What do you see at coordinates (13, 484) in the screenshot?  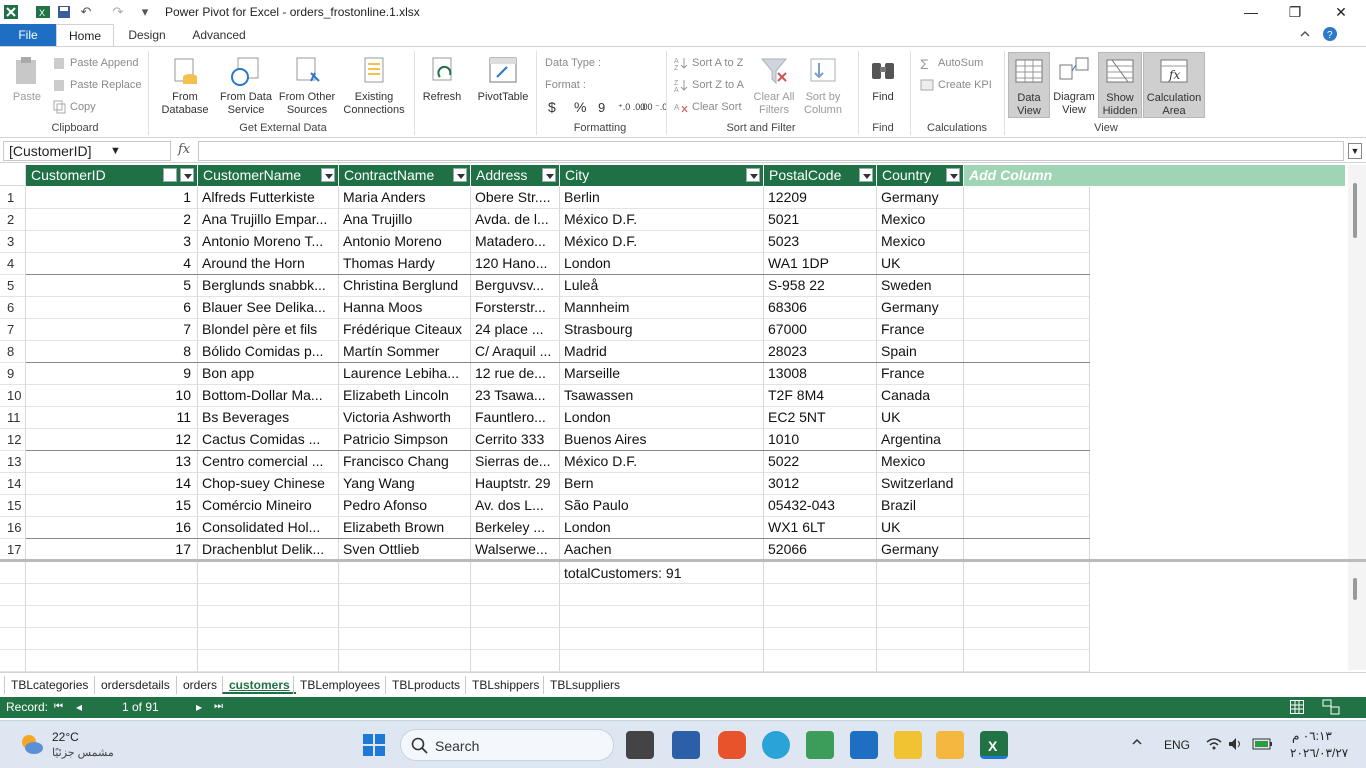 I see `row-number: 14` at bounding box center [13, 484].